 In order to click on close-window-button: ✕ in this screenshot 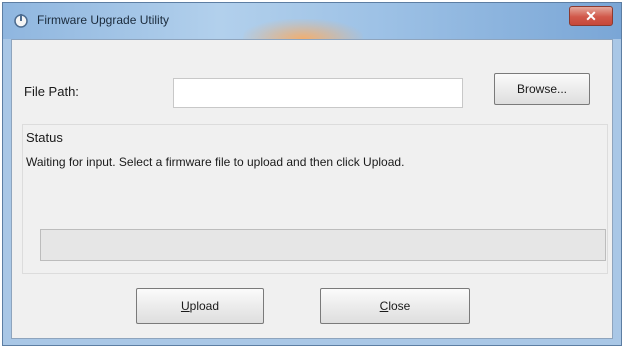, I will do `click(591, 16)`.